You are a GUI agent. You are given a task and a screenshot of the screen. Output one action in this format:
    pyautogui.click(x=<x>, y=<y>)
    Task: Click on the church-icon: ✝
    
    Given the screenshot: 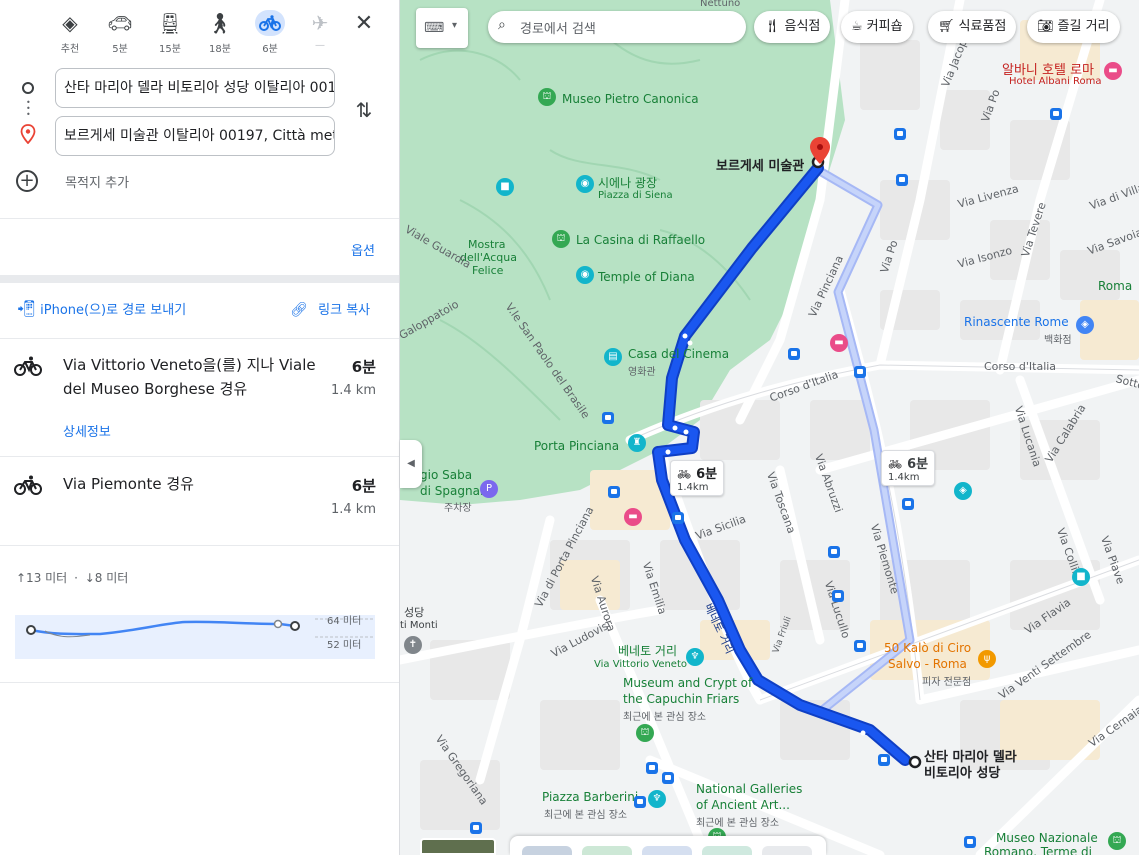 What is the action you would take?
    pyautogui.click(x=413, y=645)
    